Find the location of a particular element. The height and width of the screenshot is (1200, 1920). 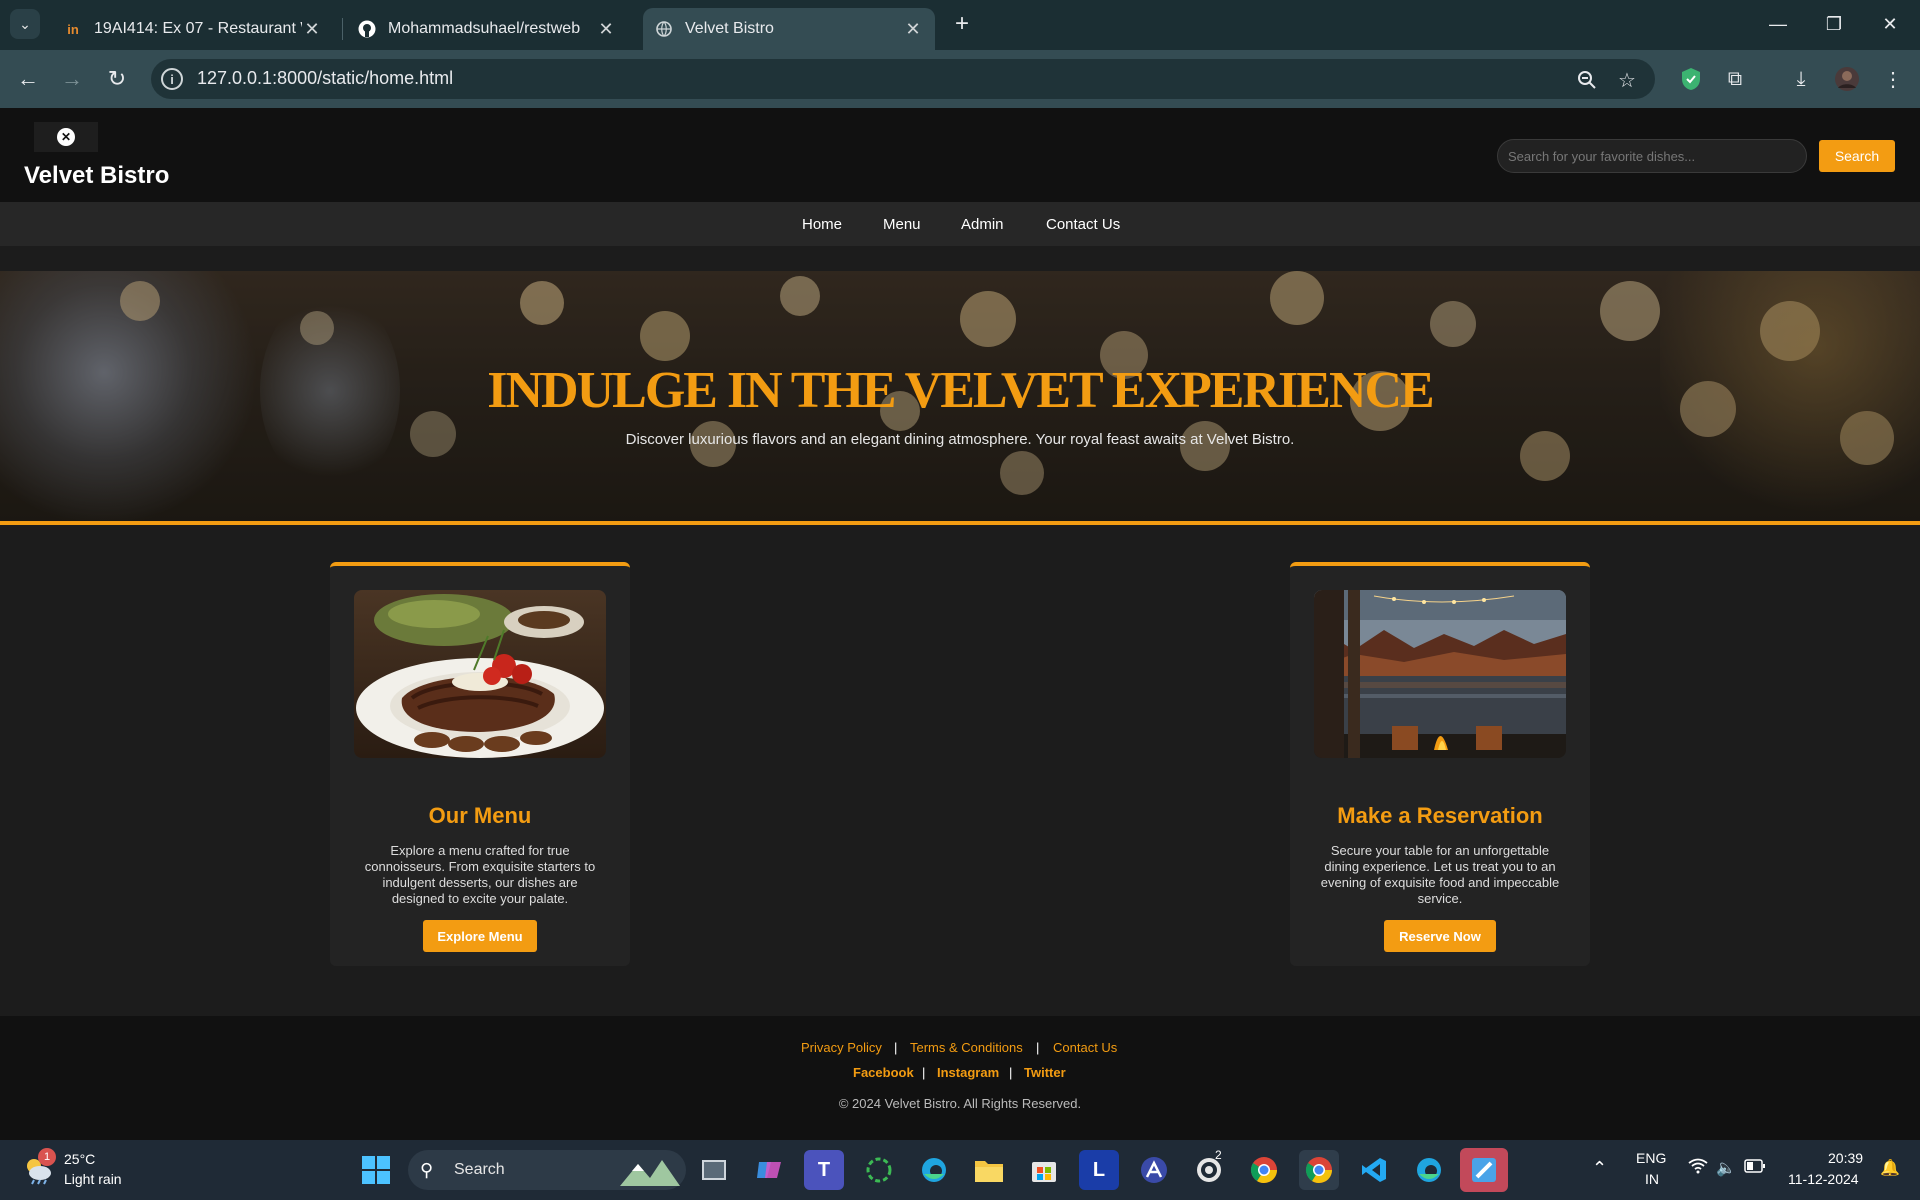

download-icon: ⤓ is located at coordinates (1801, 79).